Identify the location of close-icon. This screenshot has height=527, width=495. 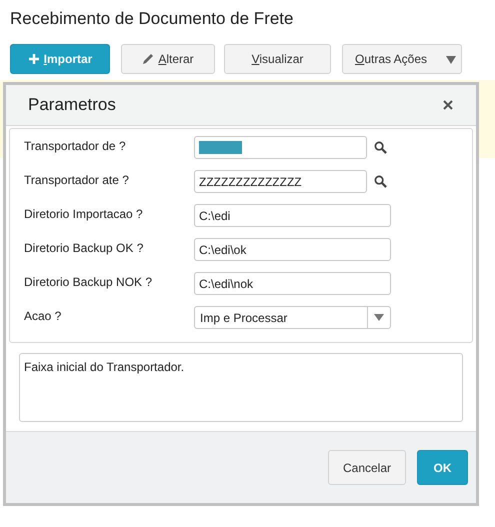
(448, 105).